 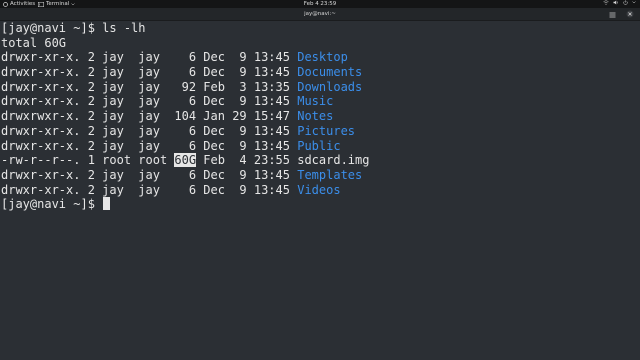 What do you see at coordinates (107, 204) in the screenshot?
I see `text-cursor` at bounding box center [107, 204].